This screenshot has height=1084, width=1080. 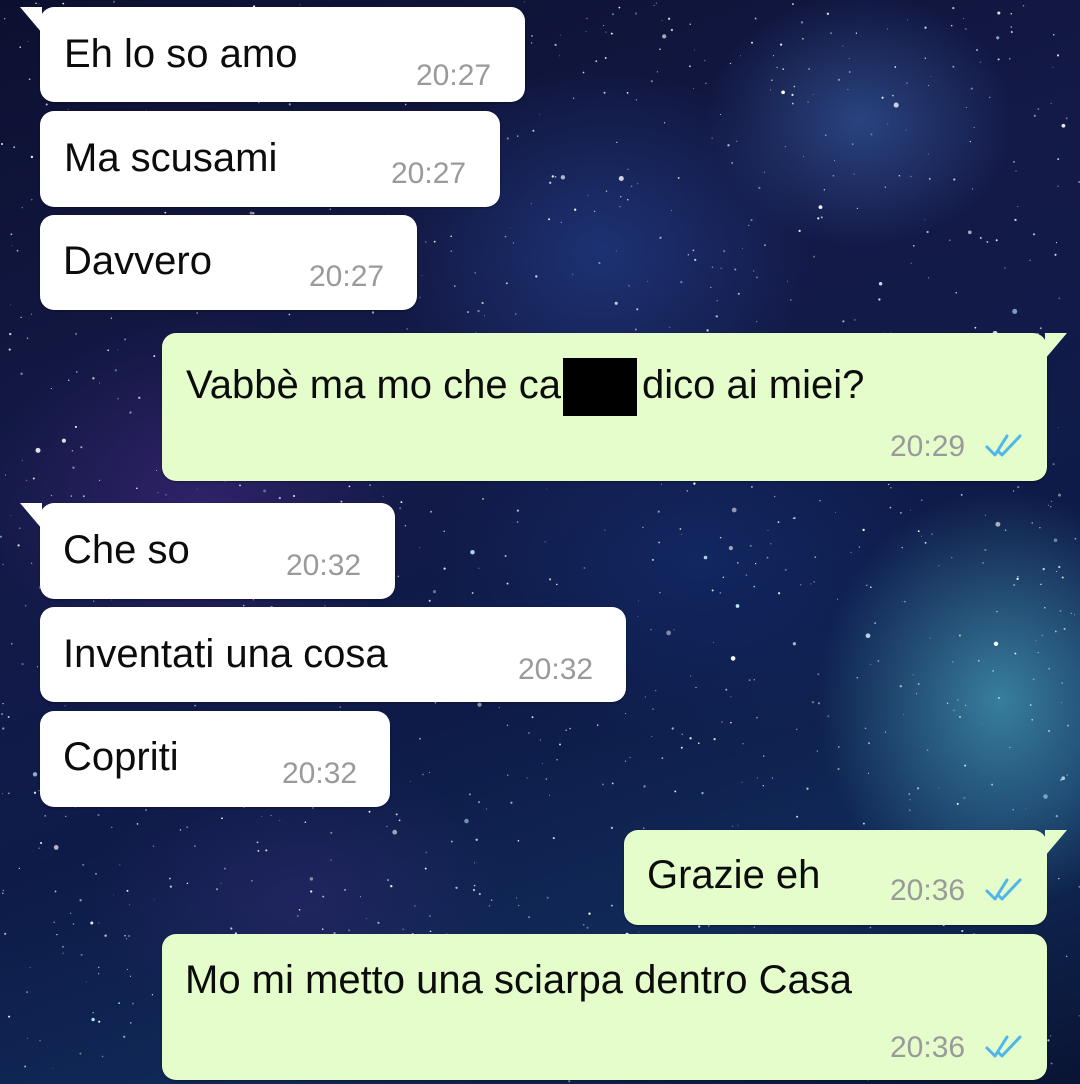 What do you see at coordinates (734, 875) in the screenshot?
I see `message-text: Grazie eh` at bounding box center [734, 875].